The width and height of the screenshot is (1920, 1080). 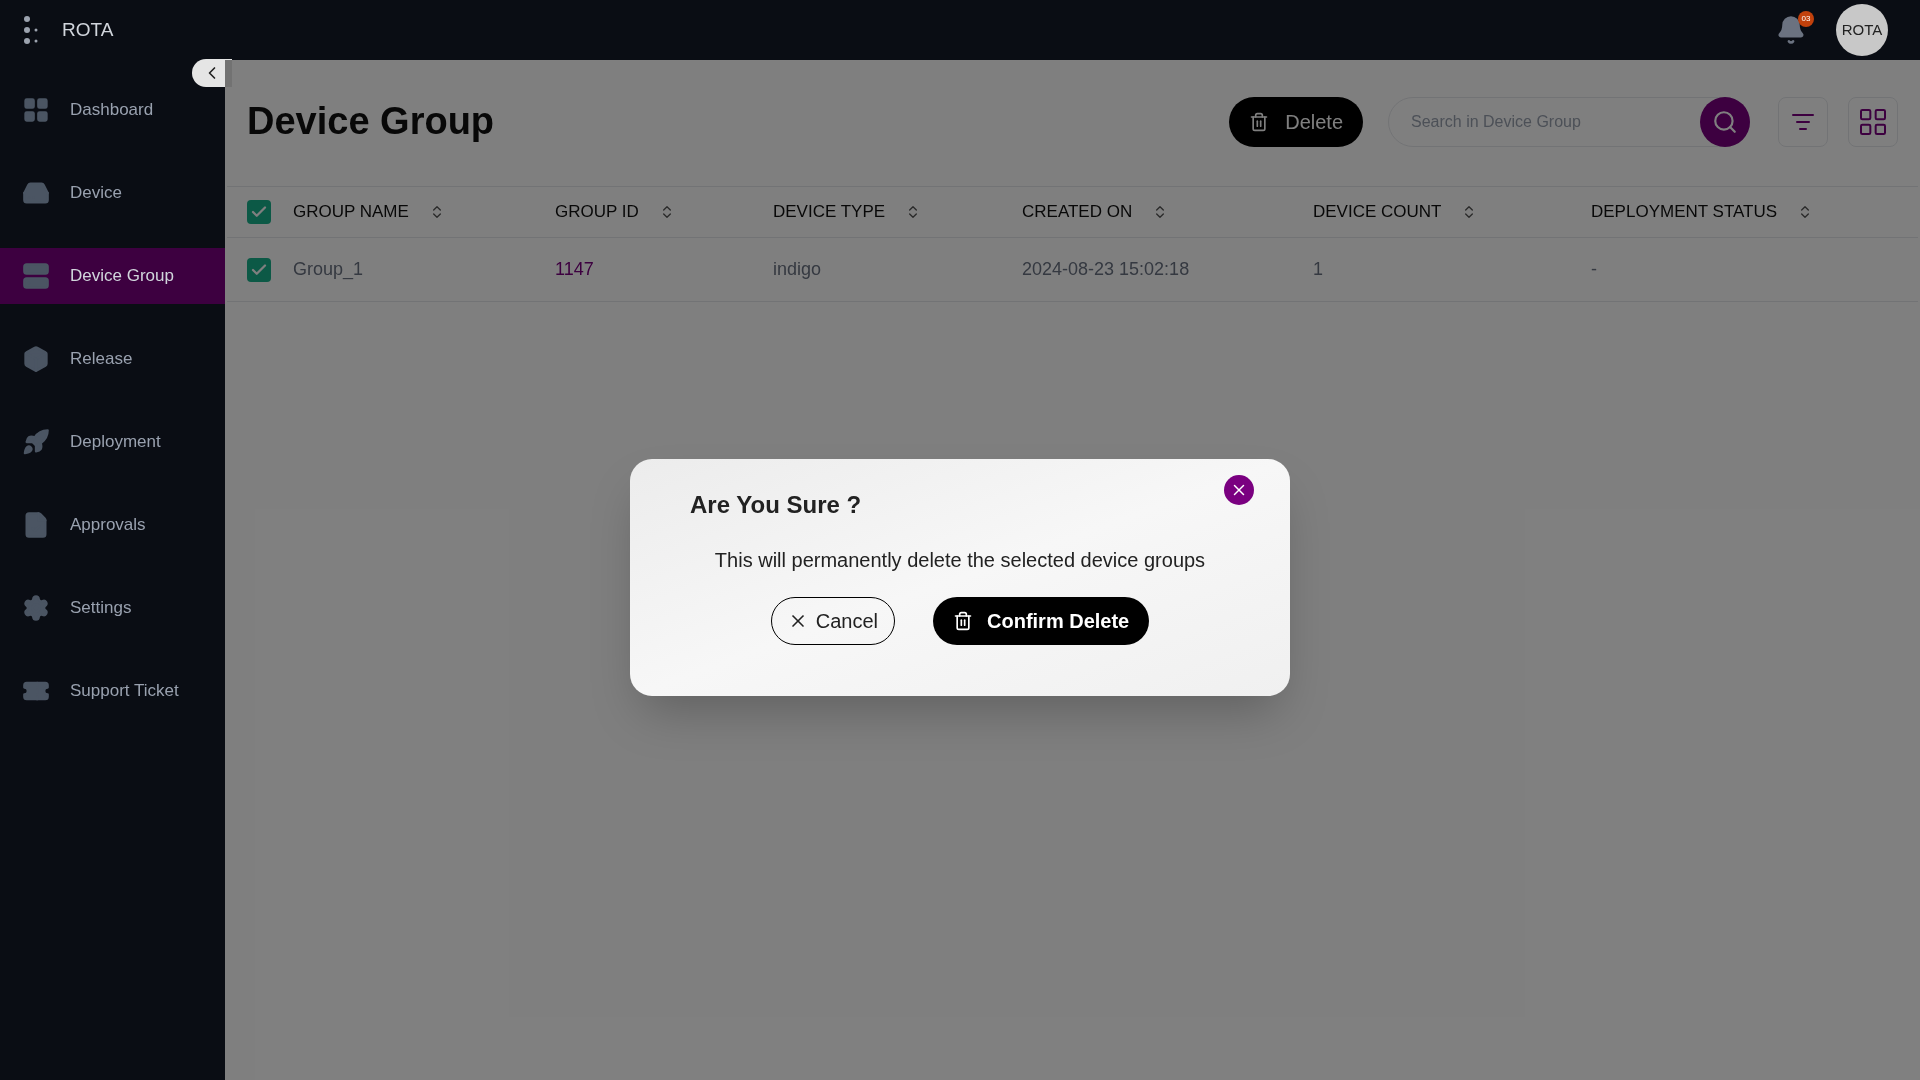 What do you see at coordinates (31, 30) in the screenshot?
I see `menu-dots-icon` at bounding box center [31, 30].